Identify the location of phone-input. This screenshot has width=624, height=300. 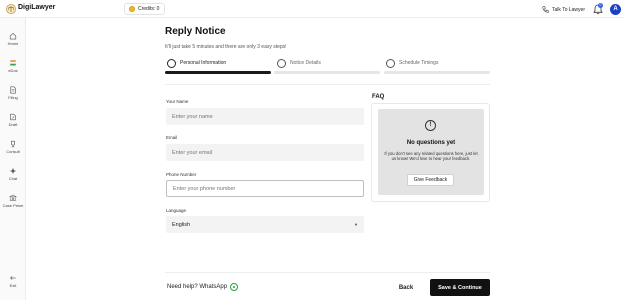
(265, 188).